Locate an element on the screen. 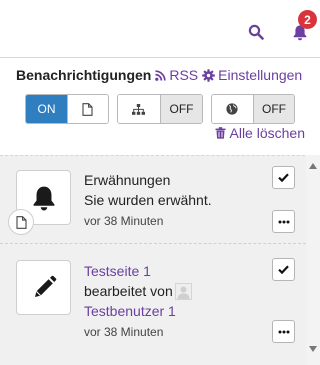 Image resolution: width=320 pixels, height=365 pixels. gear-icon is located at coordinates (208, 75).